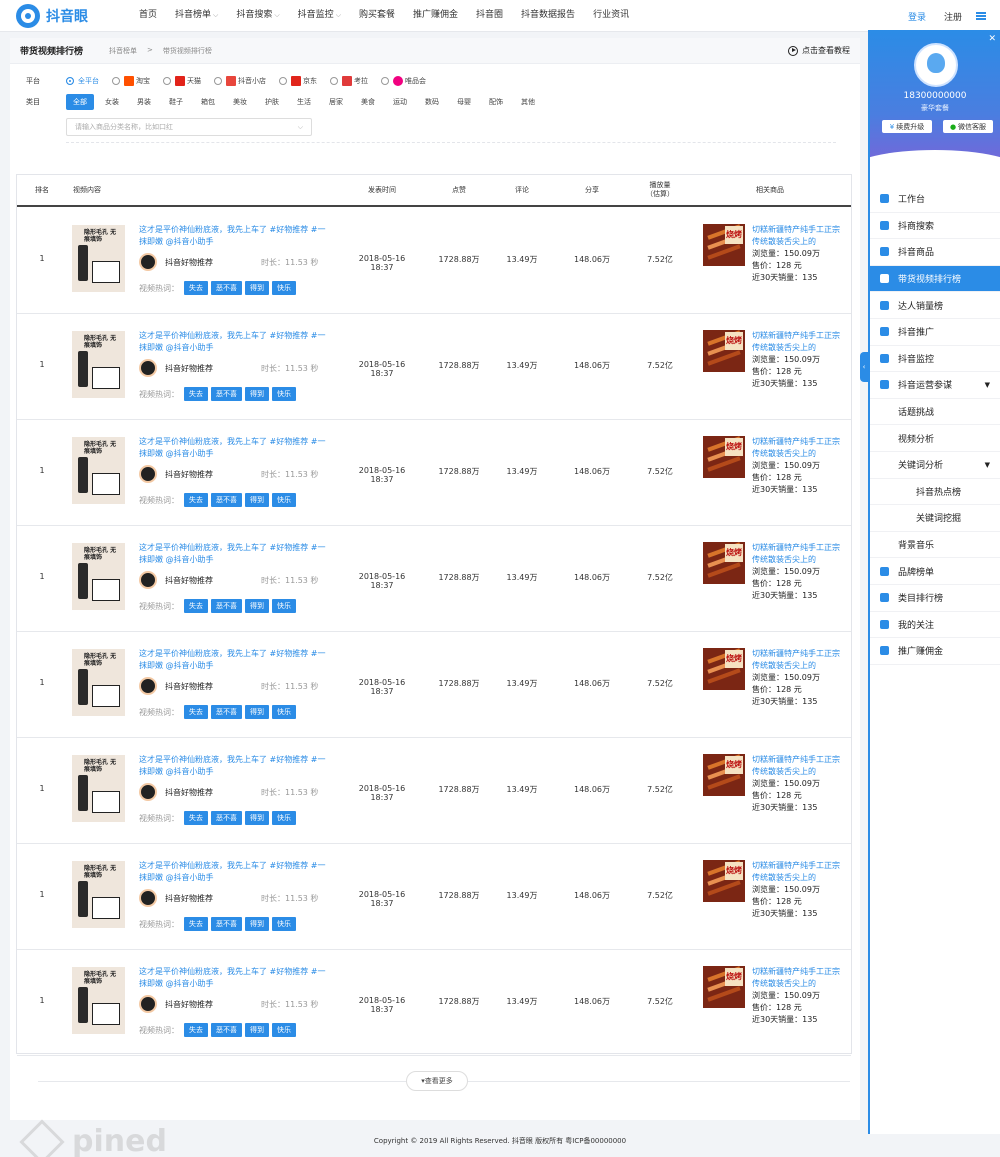 The image size is (1000, 1157). Describe the element at coordinates (819, 50) in the screenshot. I see `tutorial-link: 点击查看教程` at that location.